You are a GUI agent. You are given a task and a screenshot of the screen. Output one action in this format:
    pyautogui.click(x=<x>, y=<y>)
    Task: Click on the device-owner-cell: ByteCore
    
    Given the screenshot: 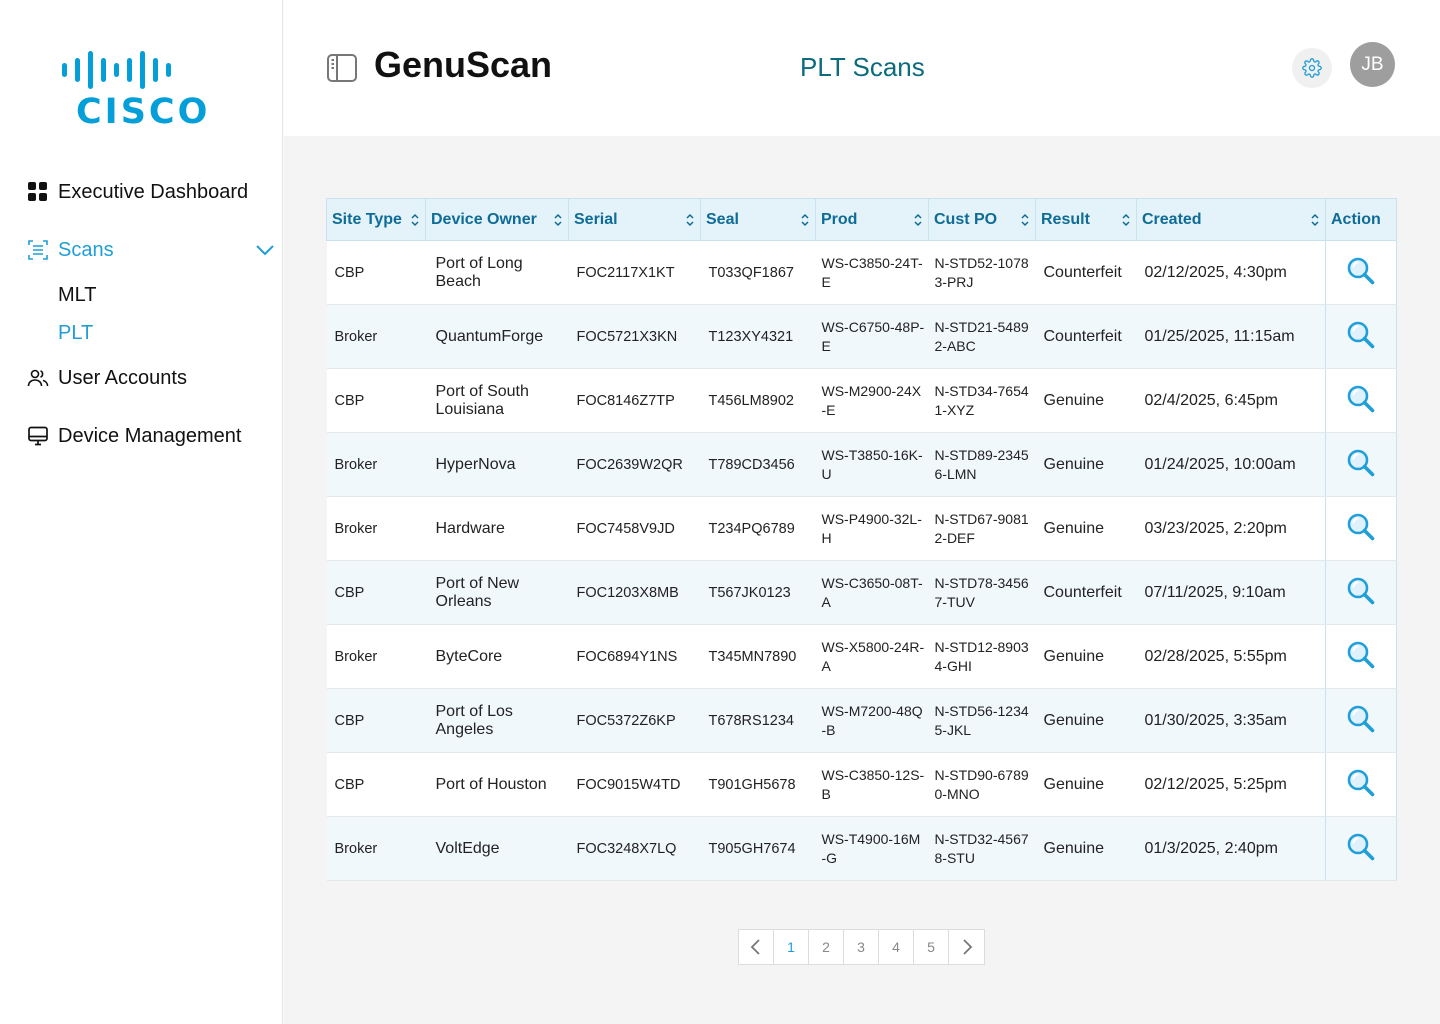 What is the action you would take?
    pyautogui.click(x=497, y=656)
    